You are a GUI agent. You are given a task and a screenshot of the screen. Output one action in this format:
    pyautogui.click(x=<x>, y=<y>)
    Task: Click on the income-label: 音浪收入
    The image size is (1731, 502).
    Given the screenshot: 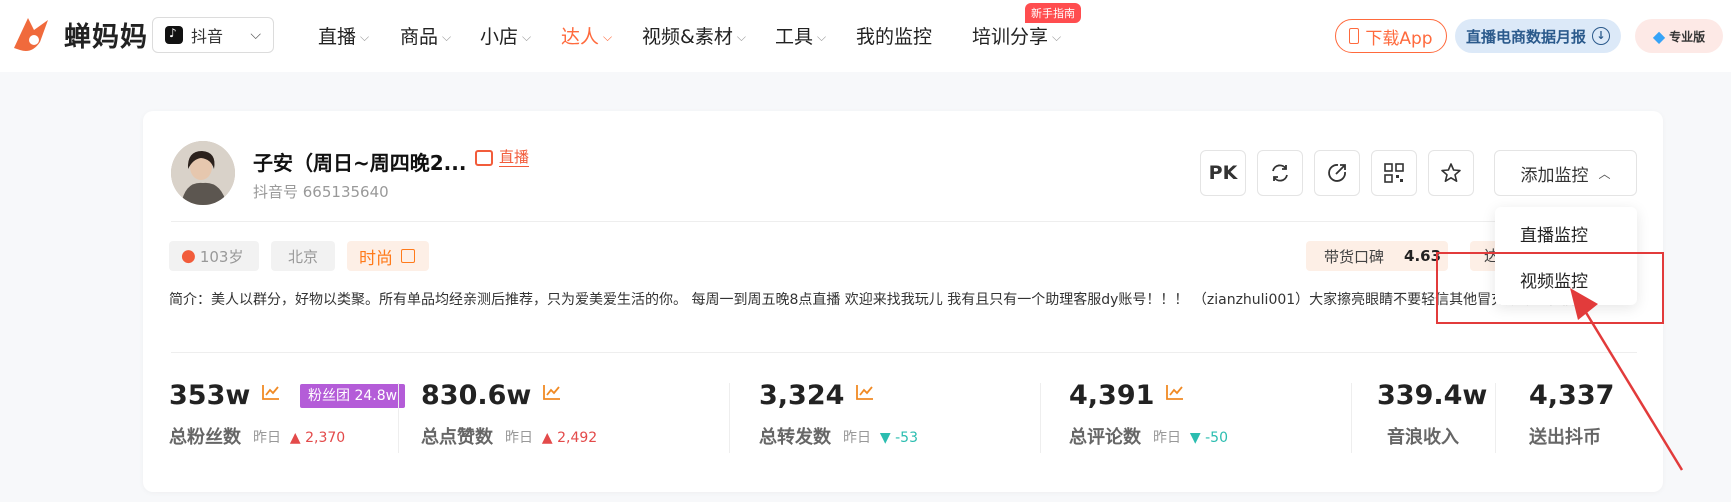 What is the action you would take?
    pyautogui.click(x=1423, y=437)
    